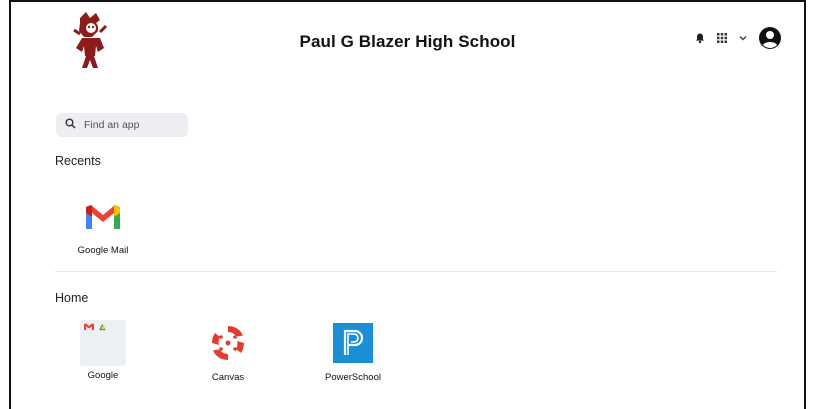  Describe the element at coordinates (353, 377) in the screenshot. I see `app-label: PowerSchool` at that location.